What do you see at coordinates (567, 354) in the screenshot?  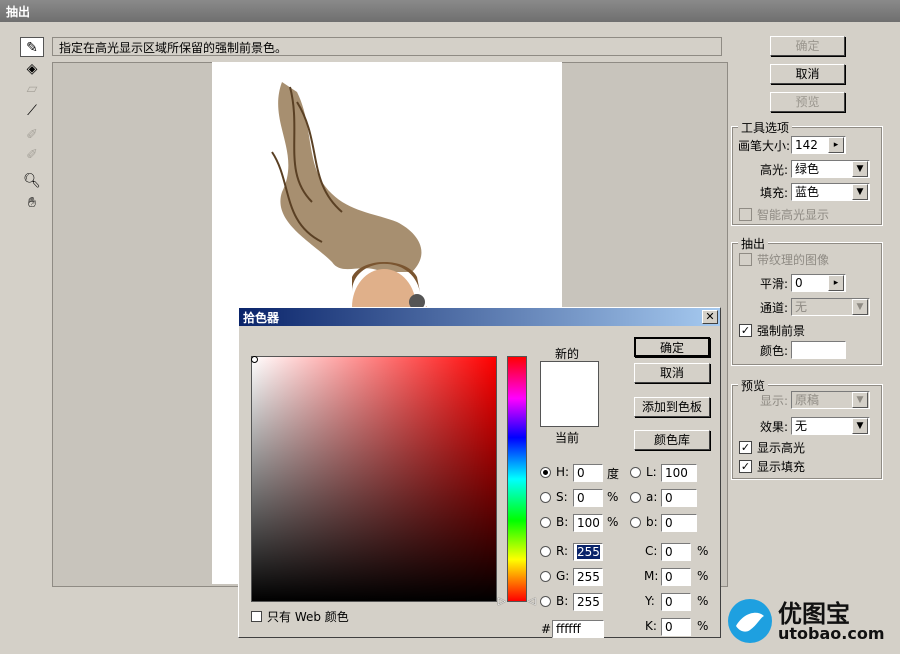 I see `new-label: 新的` at bounding box center [567, 354].